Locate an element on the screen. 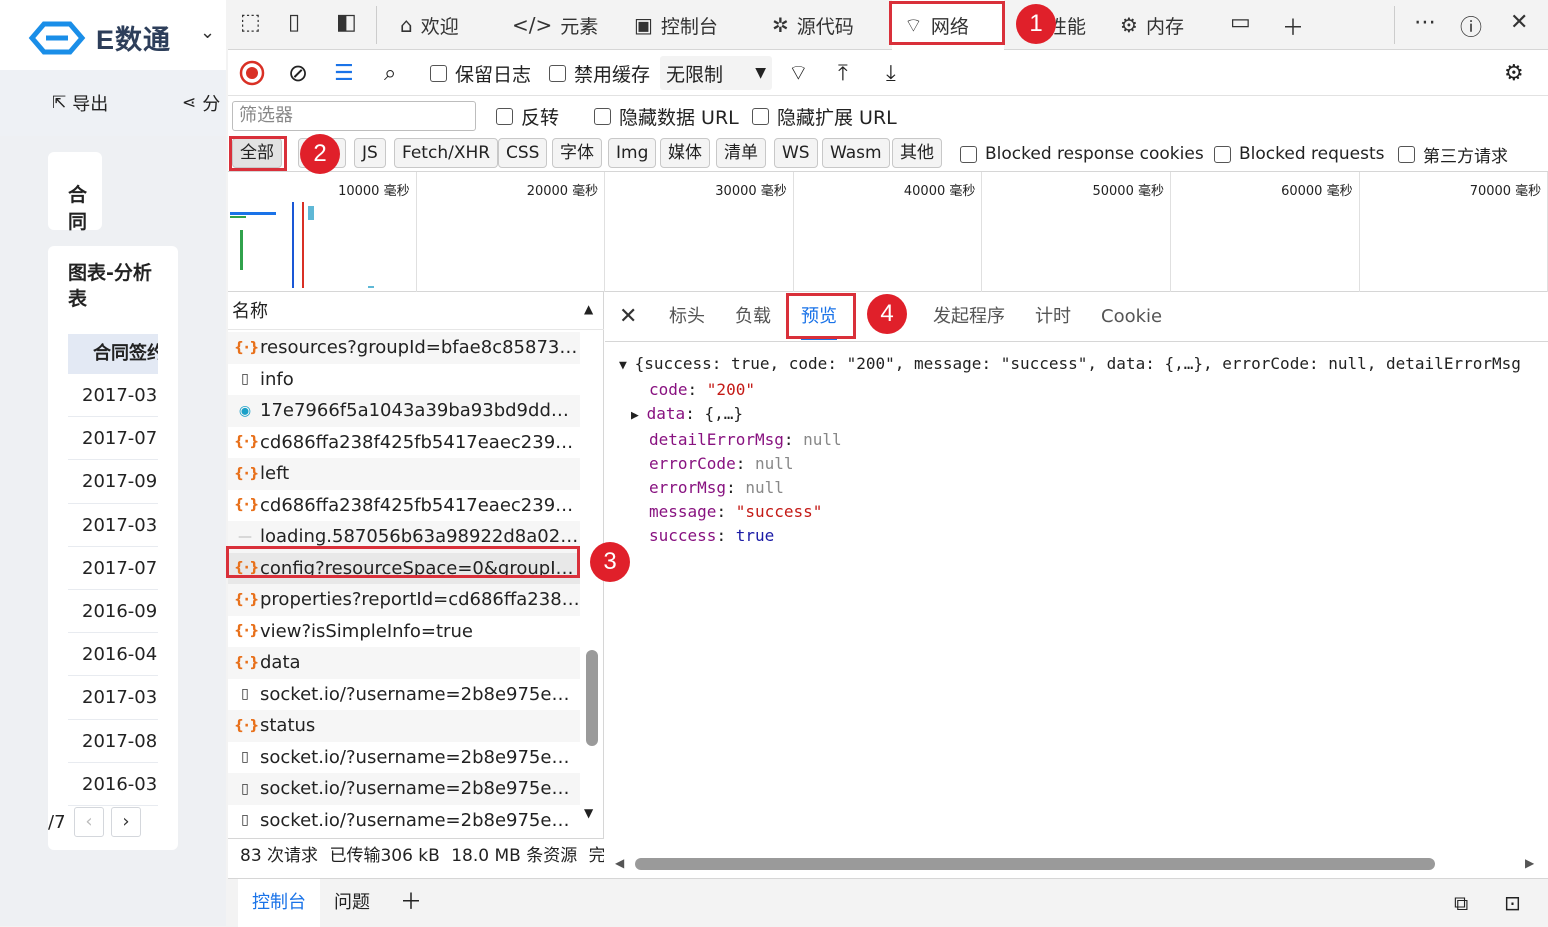 The image size is (1548, 927). chevron-down-icon: ⌄ is located at coordinates (207, 32).